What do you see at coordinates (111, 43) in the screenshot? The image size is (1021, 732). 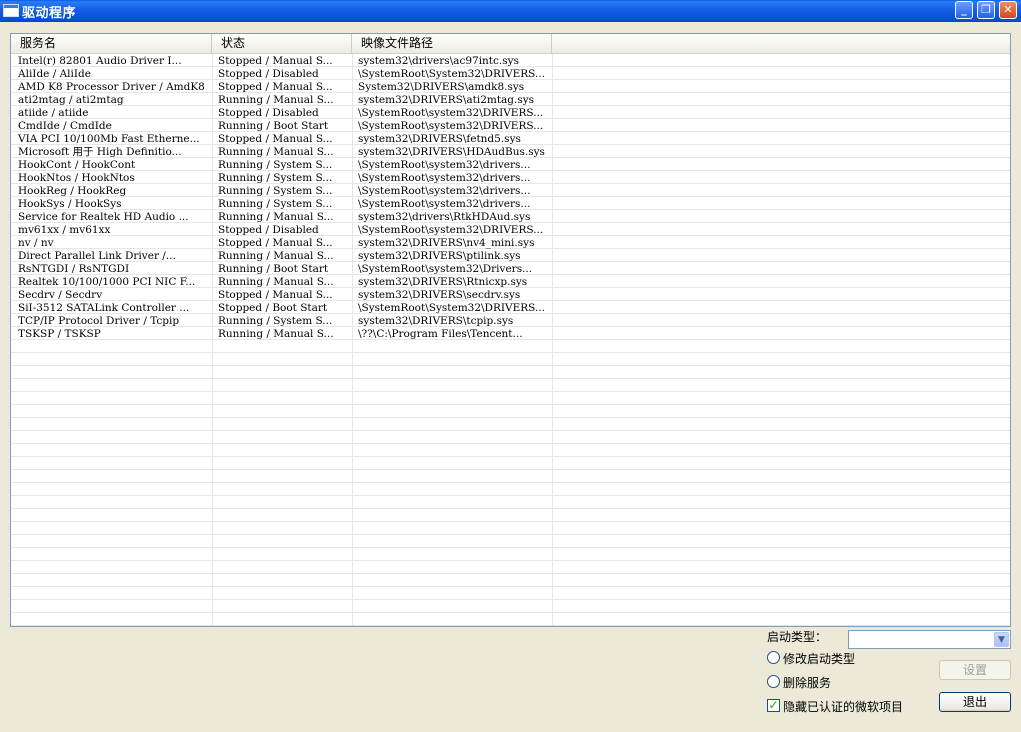 I see `column-header-service-name: 服务名` at bounding box center [111, 43].